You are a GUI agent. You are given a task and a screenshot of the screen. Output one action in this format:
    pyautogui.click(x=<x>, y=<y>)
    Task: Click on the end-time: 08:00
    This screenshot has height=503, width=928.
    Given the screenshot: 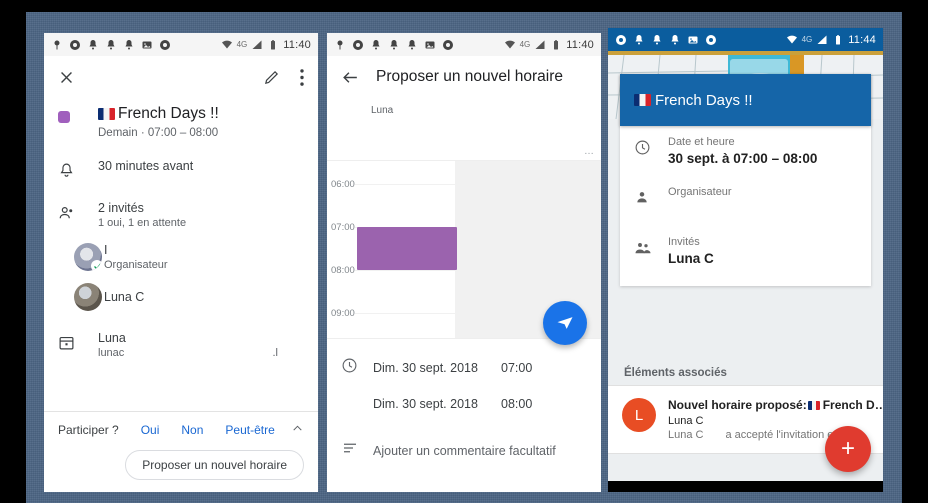 What is the action you would take?
    pyautogui.click(x=516, y=404)
    